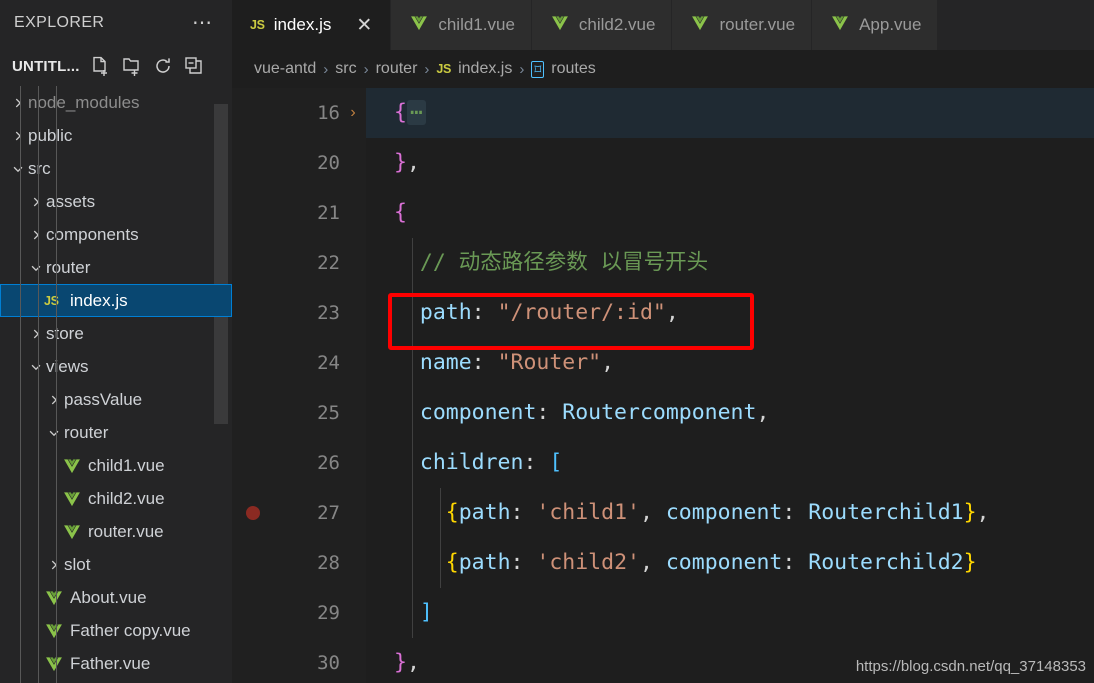 The image size is (1094, 683). What do you see at coordinates (116, 630) in the screenshot?
I see `tree-file-father-copy-vue: Father copy.vue` at bounding box center [116, 630].